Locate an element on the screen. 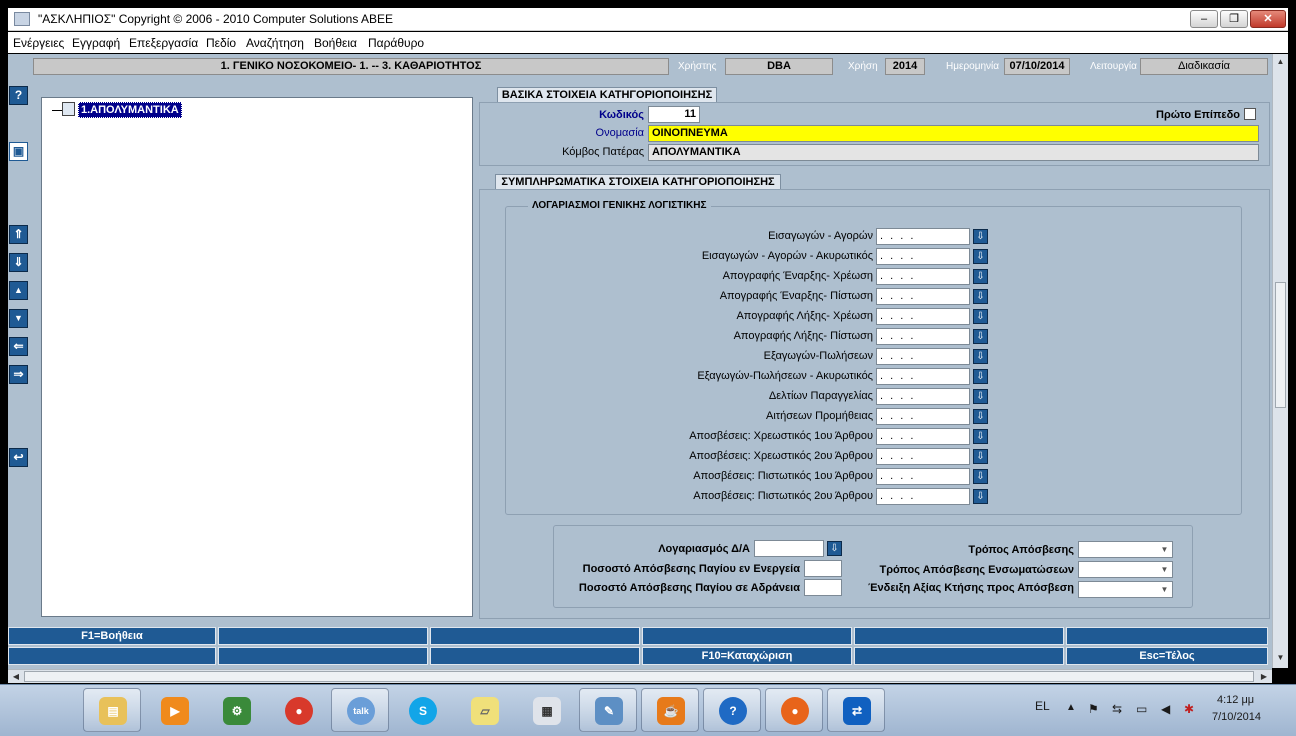 Image resolution: width=1296 pixels, height=736 pixels. minimize-button: – is located at coordinates (1204, 19).